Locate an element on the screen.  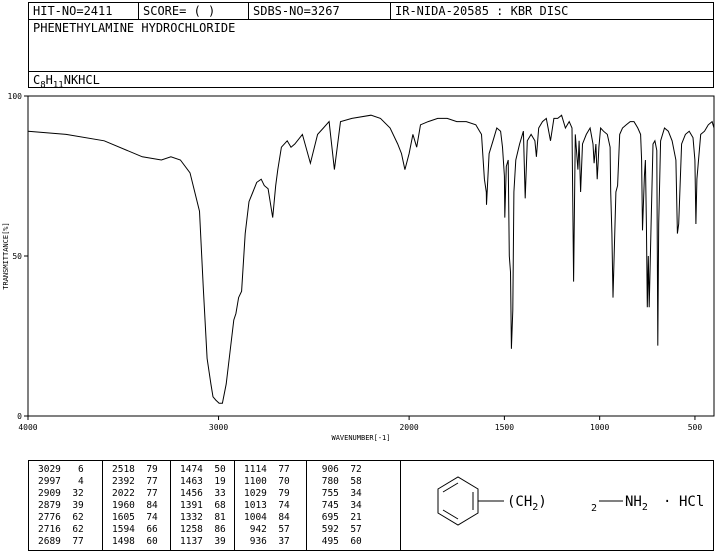
peak-row: 936 37 is located at coordinates (267, 541).